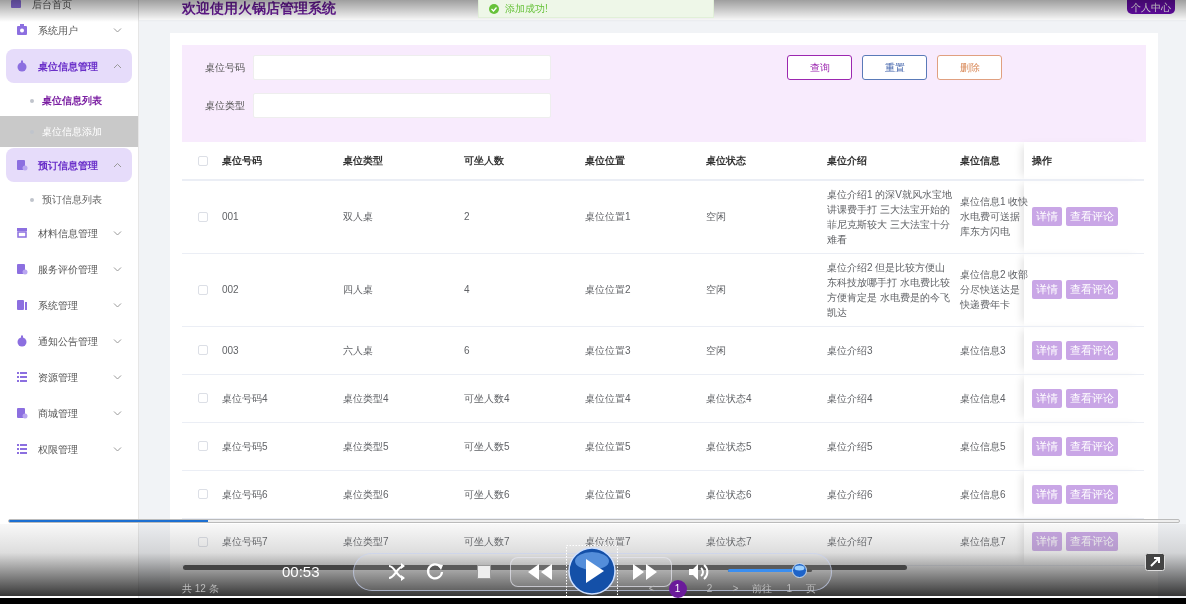 This screenshot has height=604, width=1186. I want to click on menu-label: 材料信息管理, so click(68, 233).